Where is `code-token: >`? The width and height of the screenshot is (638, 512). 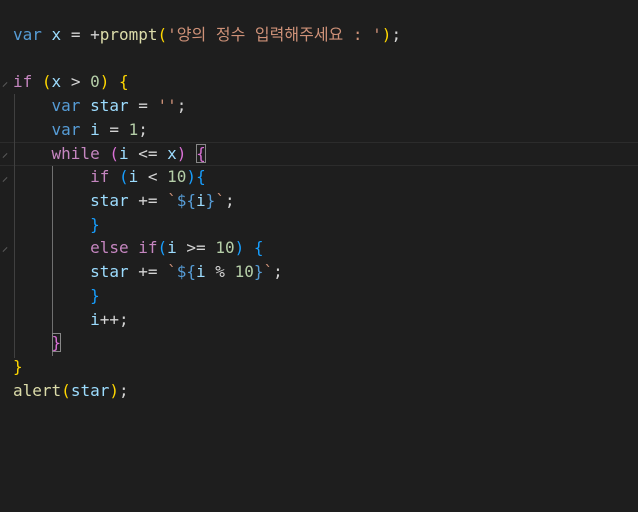 code-token: > is located at coordinates (76, 81).